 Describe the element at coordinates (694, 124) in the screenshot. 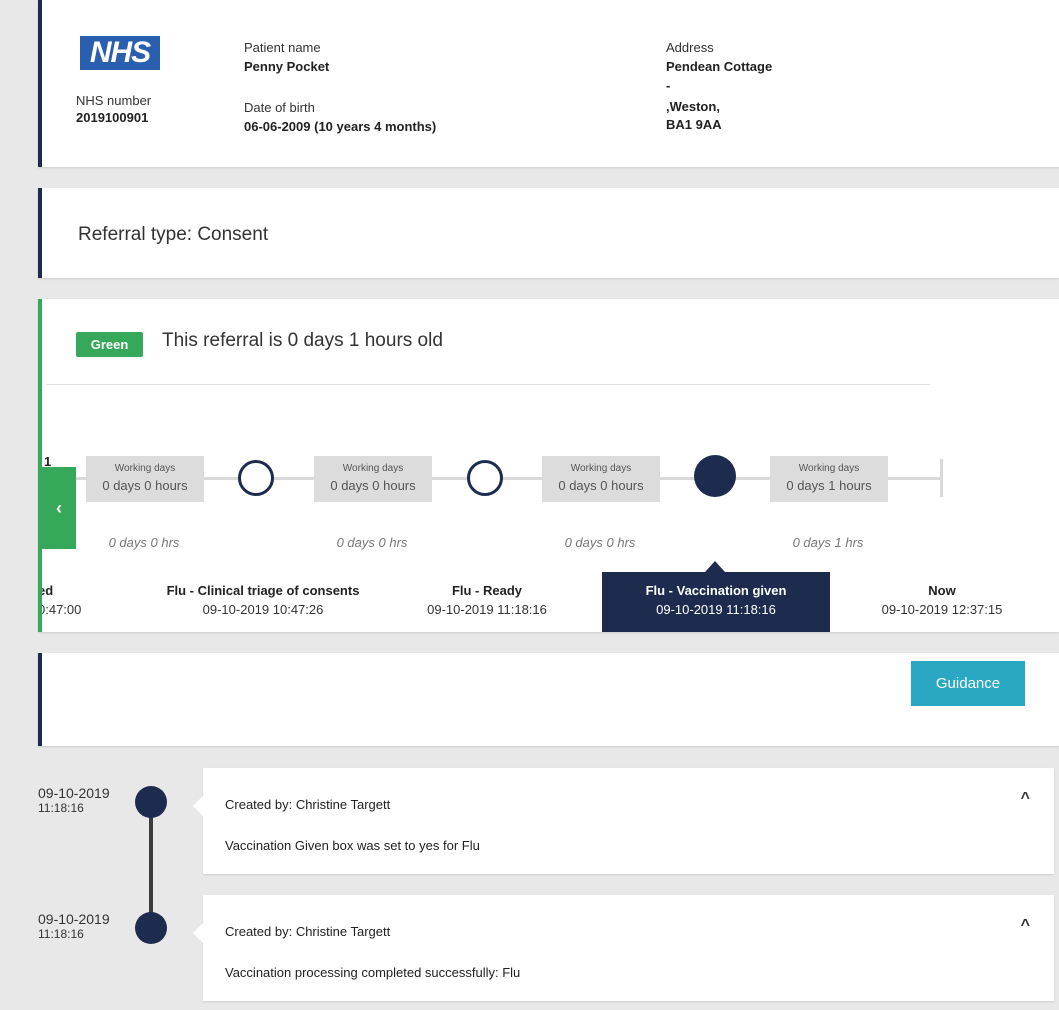

I see `postcode: BA1 9AA` at that location.